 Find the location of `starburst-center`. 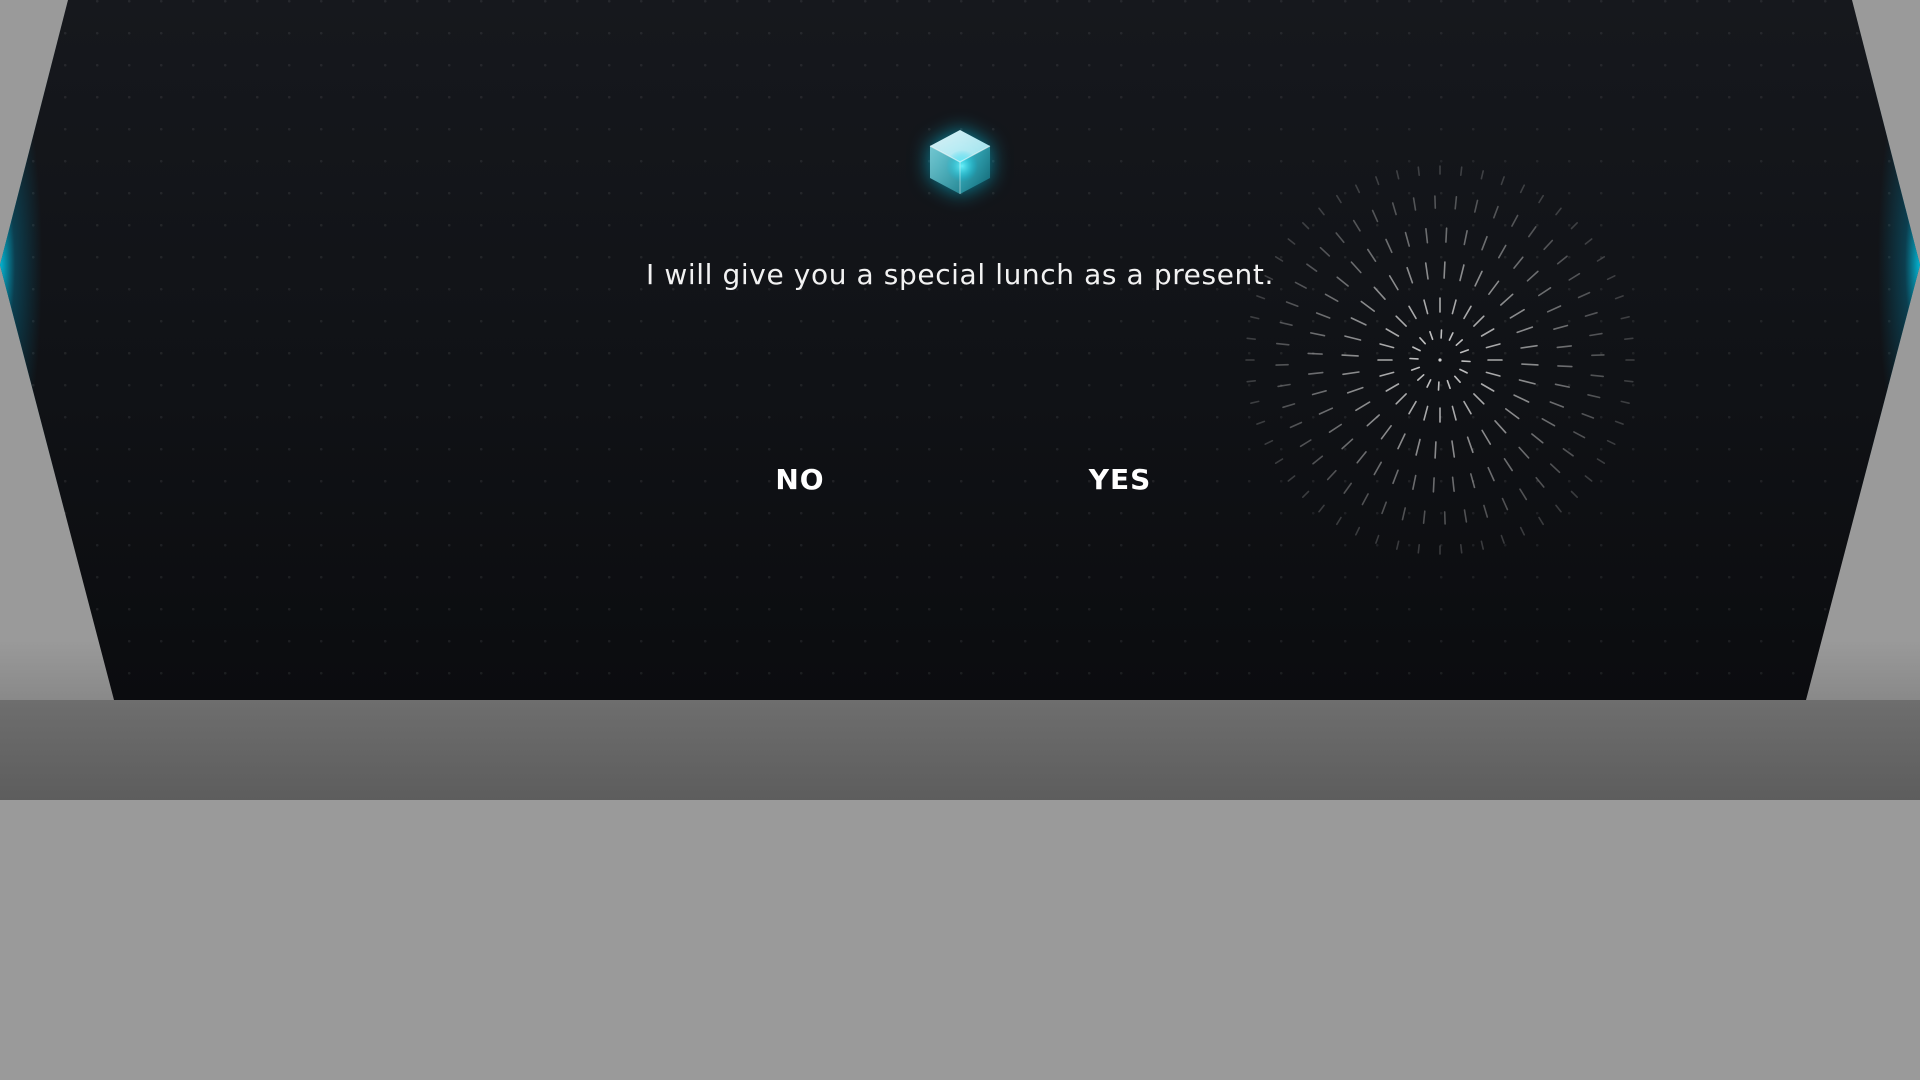

starburst-center is located at coordinates (1440, 360).